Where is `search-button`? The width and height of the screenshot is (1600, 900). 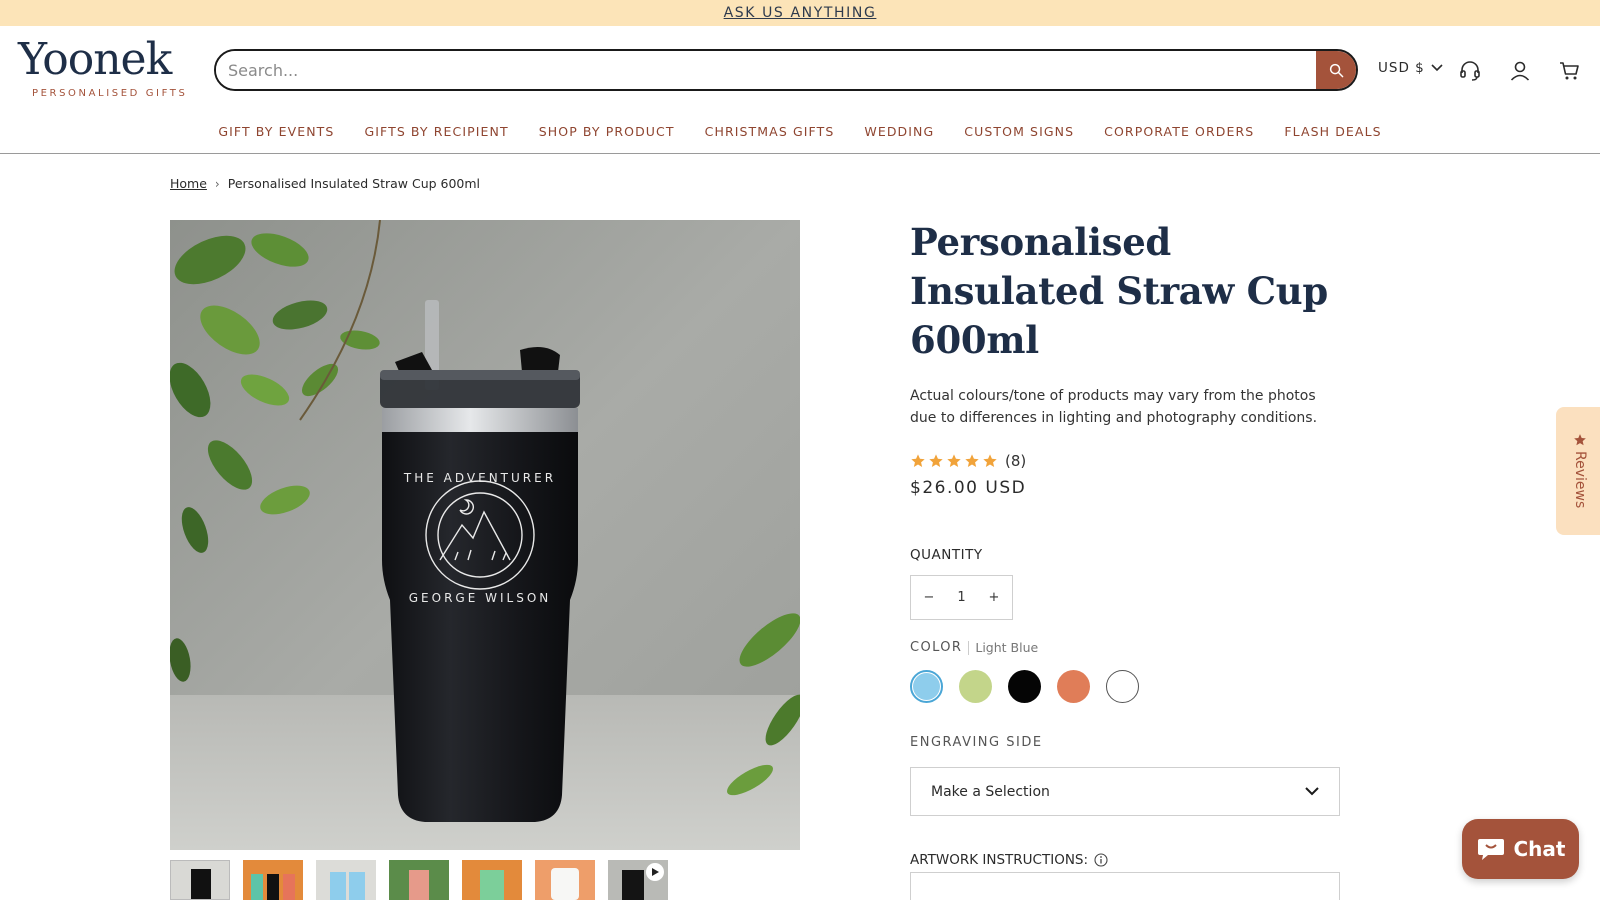
search-button is located at coordinates (1336, 70).